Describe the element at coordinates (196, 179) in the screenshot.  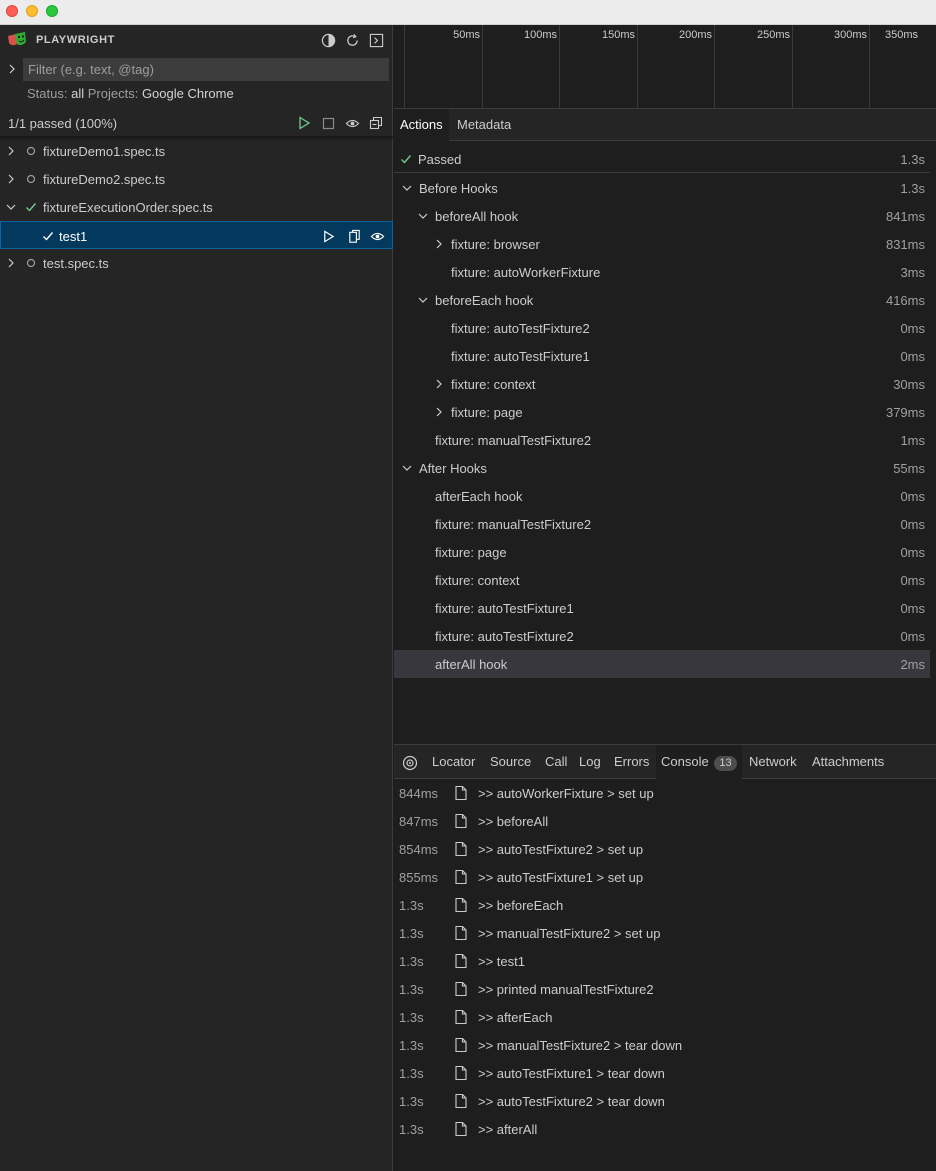
I see `tree-item-file: fixtureDemo2.spec.ts` at that location.